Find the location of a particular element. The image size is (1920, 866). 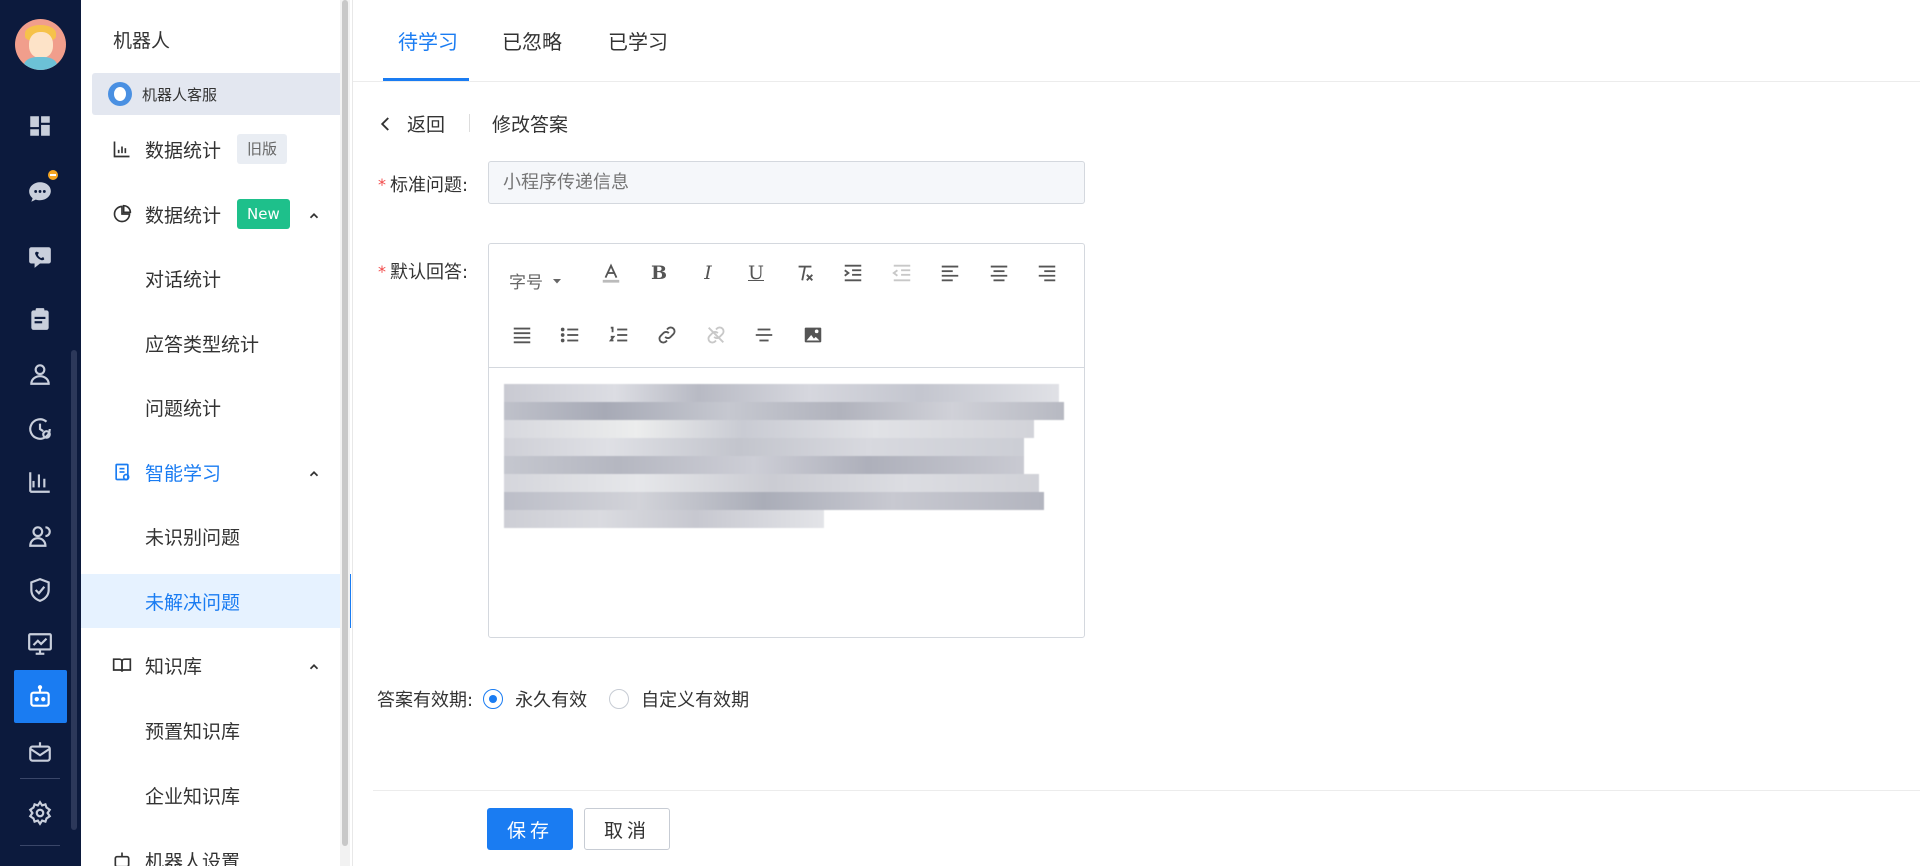

menu-item-label: 预置知识库 is located at coordinates (193, 731).